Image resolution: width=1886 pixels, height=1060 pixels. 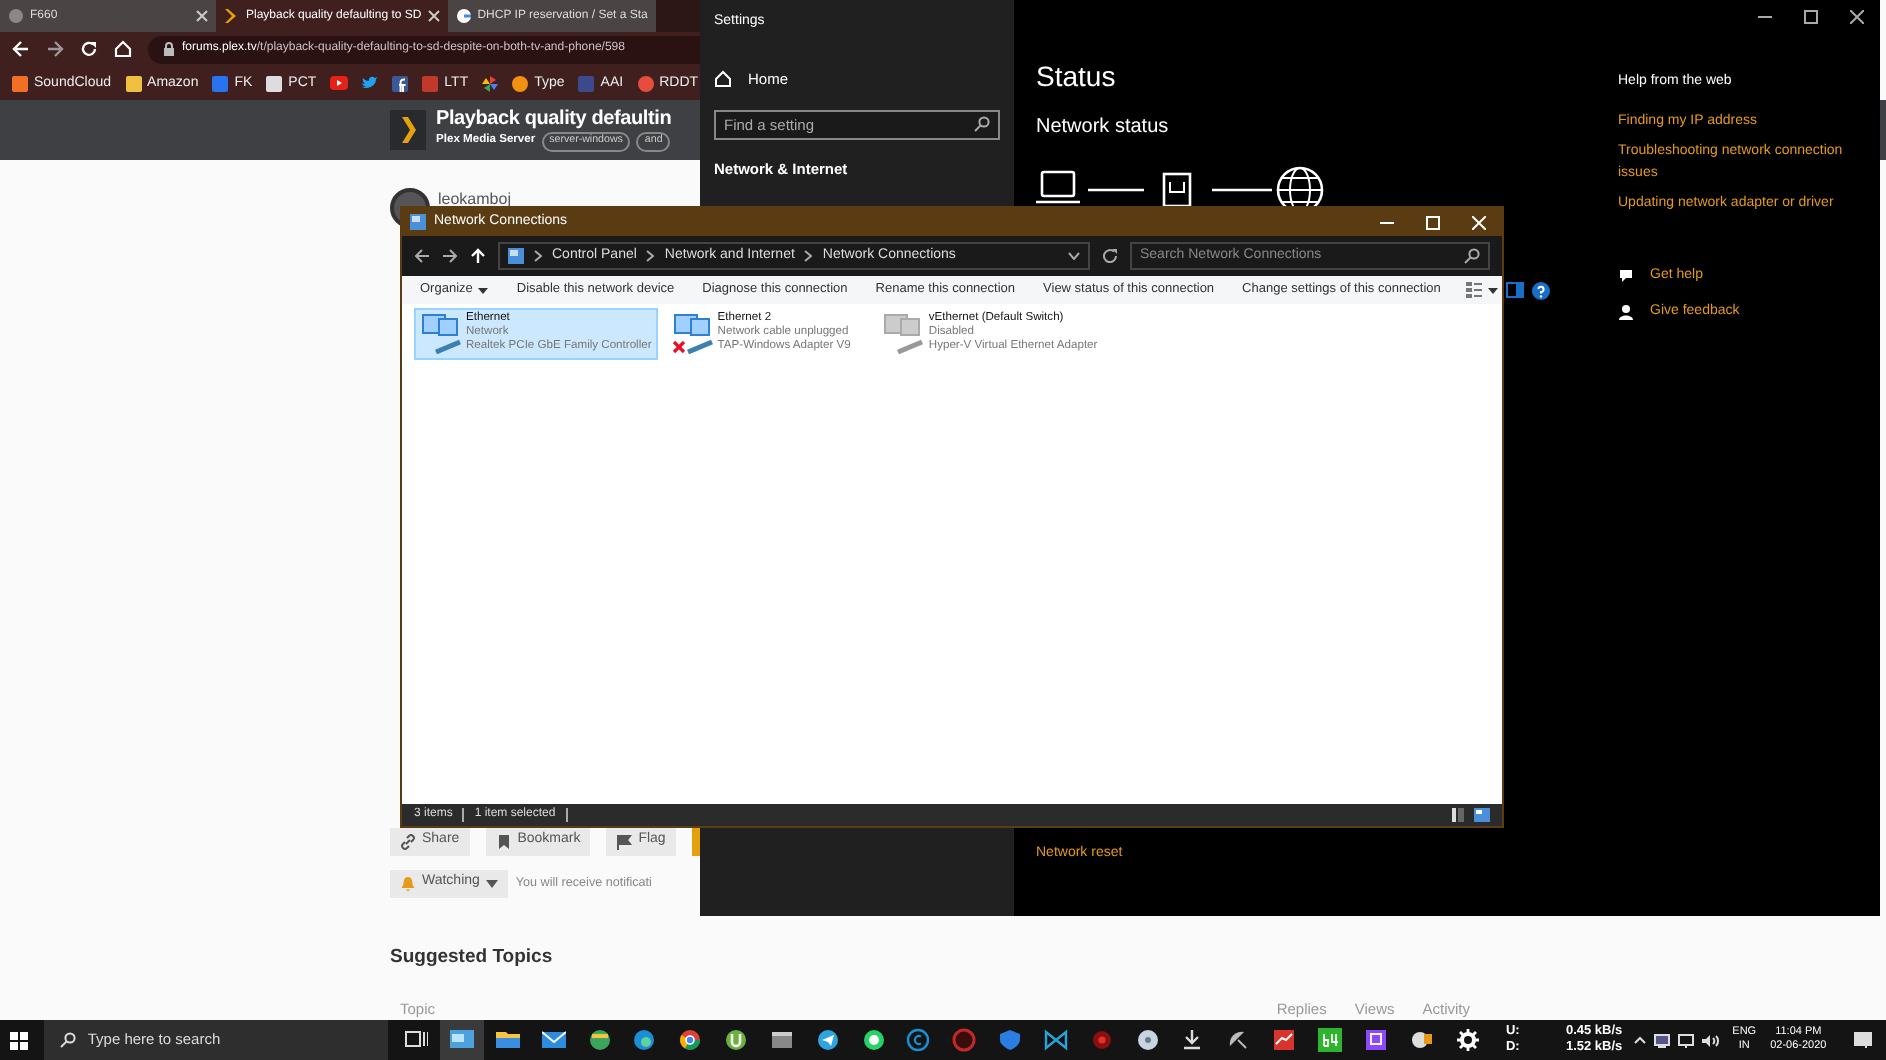 I want to click on flag-icon, so click(x=624, y=841).